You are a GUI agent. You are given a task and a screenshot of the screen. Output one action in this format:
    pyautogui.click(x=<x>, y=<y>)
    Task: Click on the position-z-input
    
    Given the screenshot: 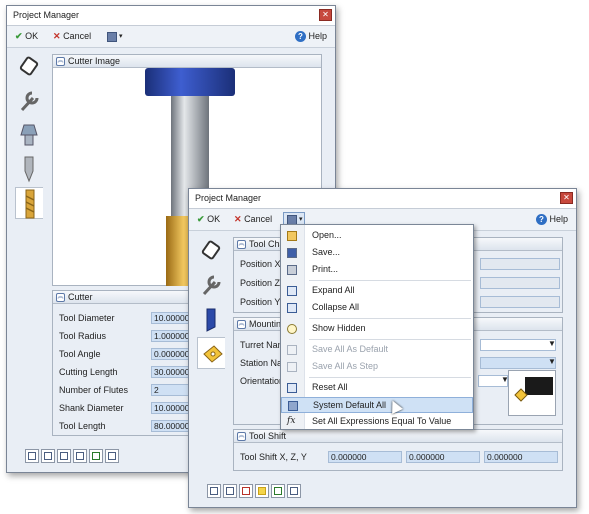 What is the action you would take?
    pyautogui.click(x=520, y=283)
    